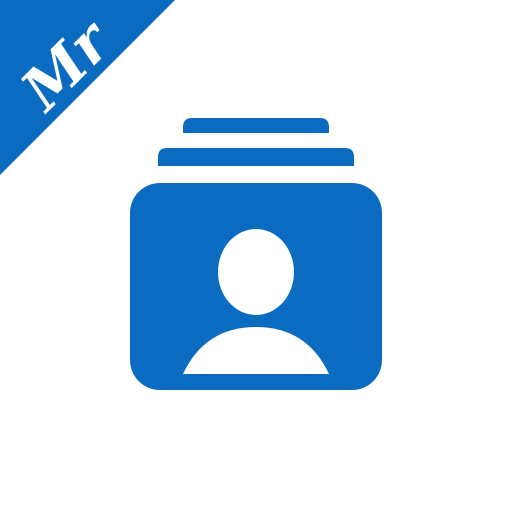 This screenshot has width=512, height=512. I want to click on person-head-icon, so click(256, 272).